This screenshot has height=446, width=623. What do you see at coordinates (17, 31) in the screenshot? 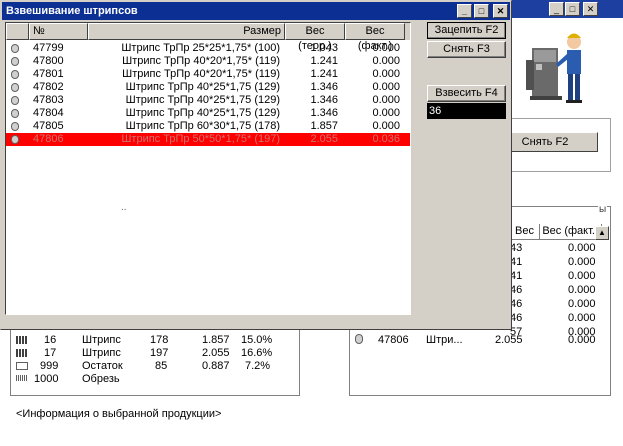
I see `column-header-icon` at bounding box center [17, 31].